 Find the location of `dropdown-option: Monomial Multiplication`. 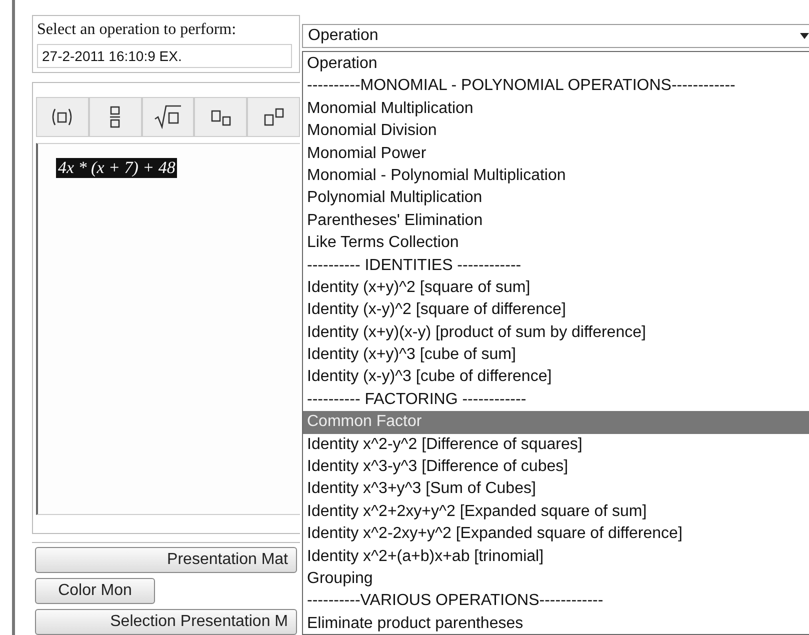

dropdown-option: Monomial Multiplication is located at coordinates (556, 109).